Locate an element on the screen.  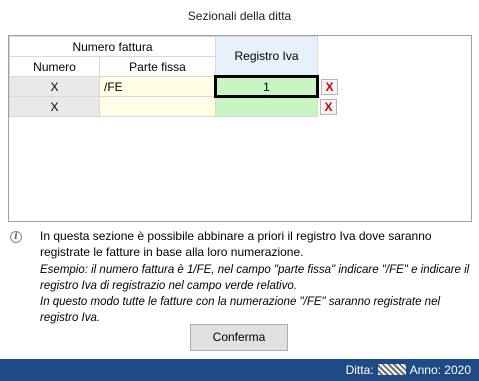
header-numero: Numero is located at coordinates (54, 66).